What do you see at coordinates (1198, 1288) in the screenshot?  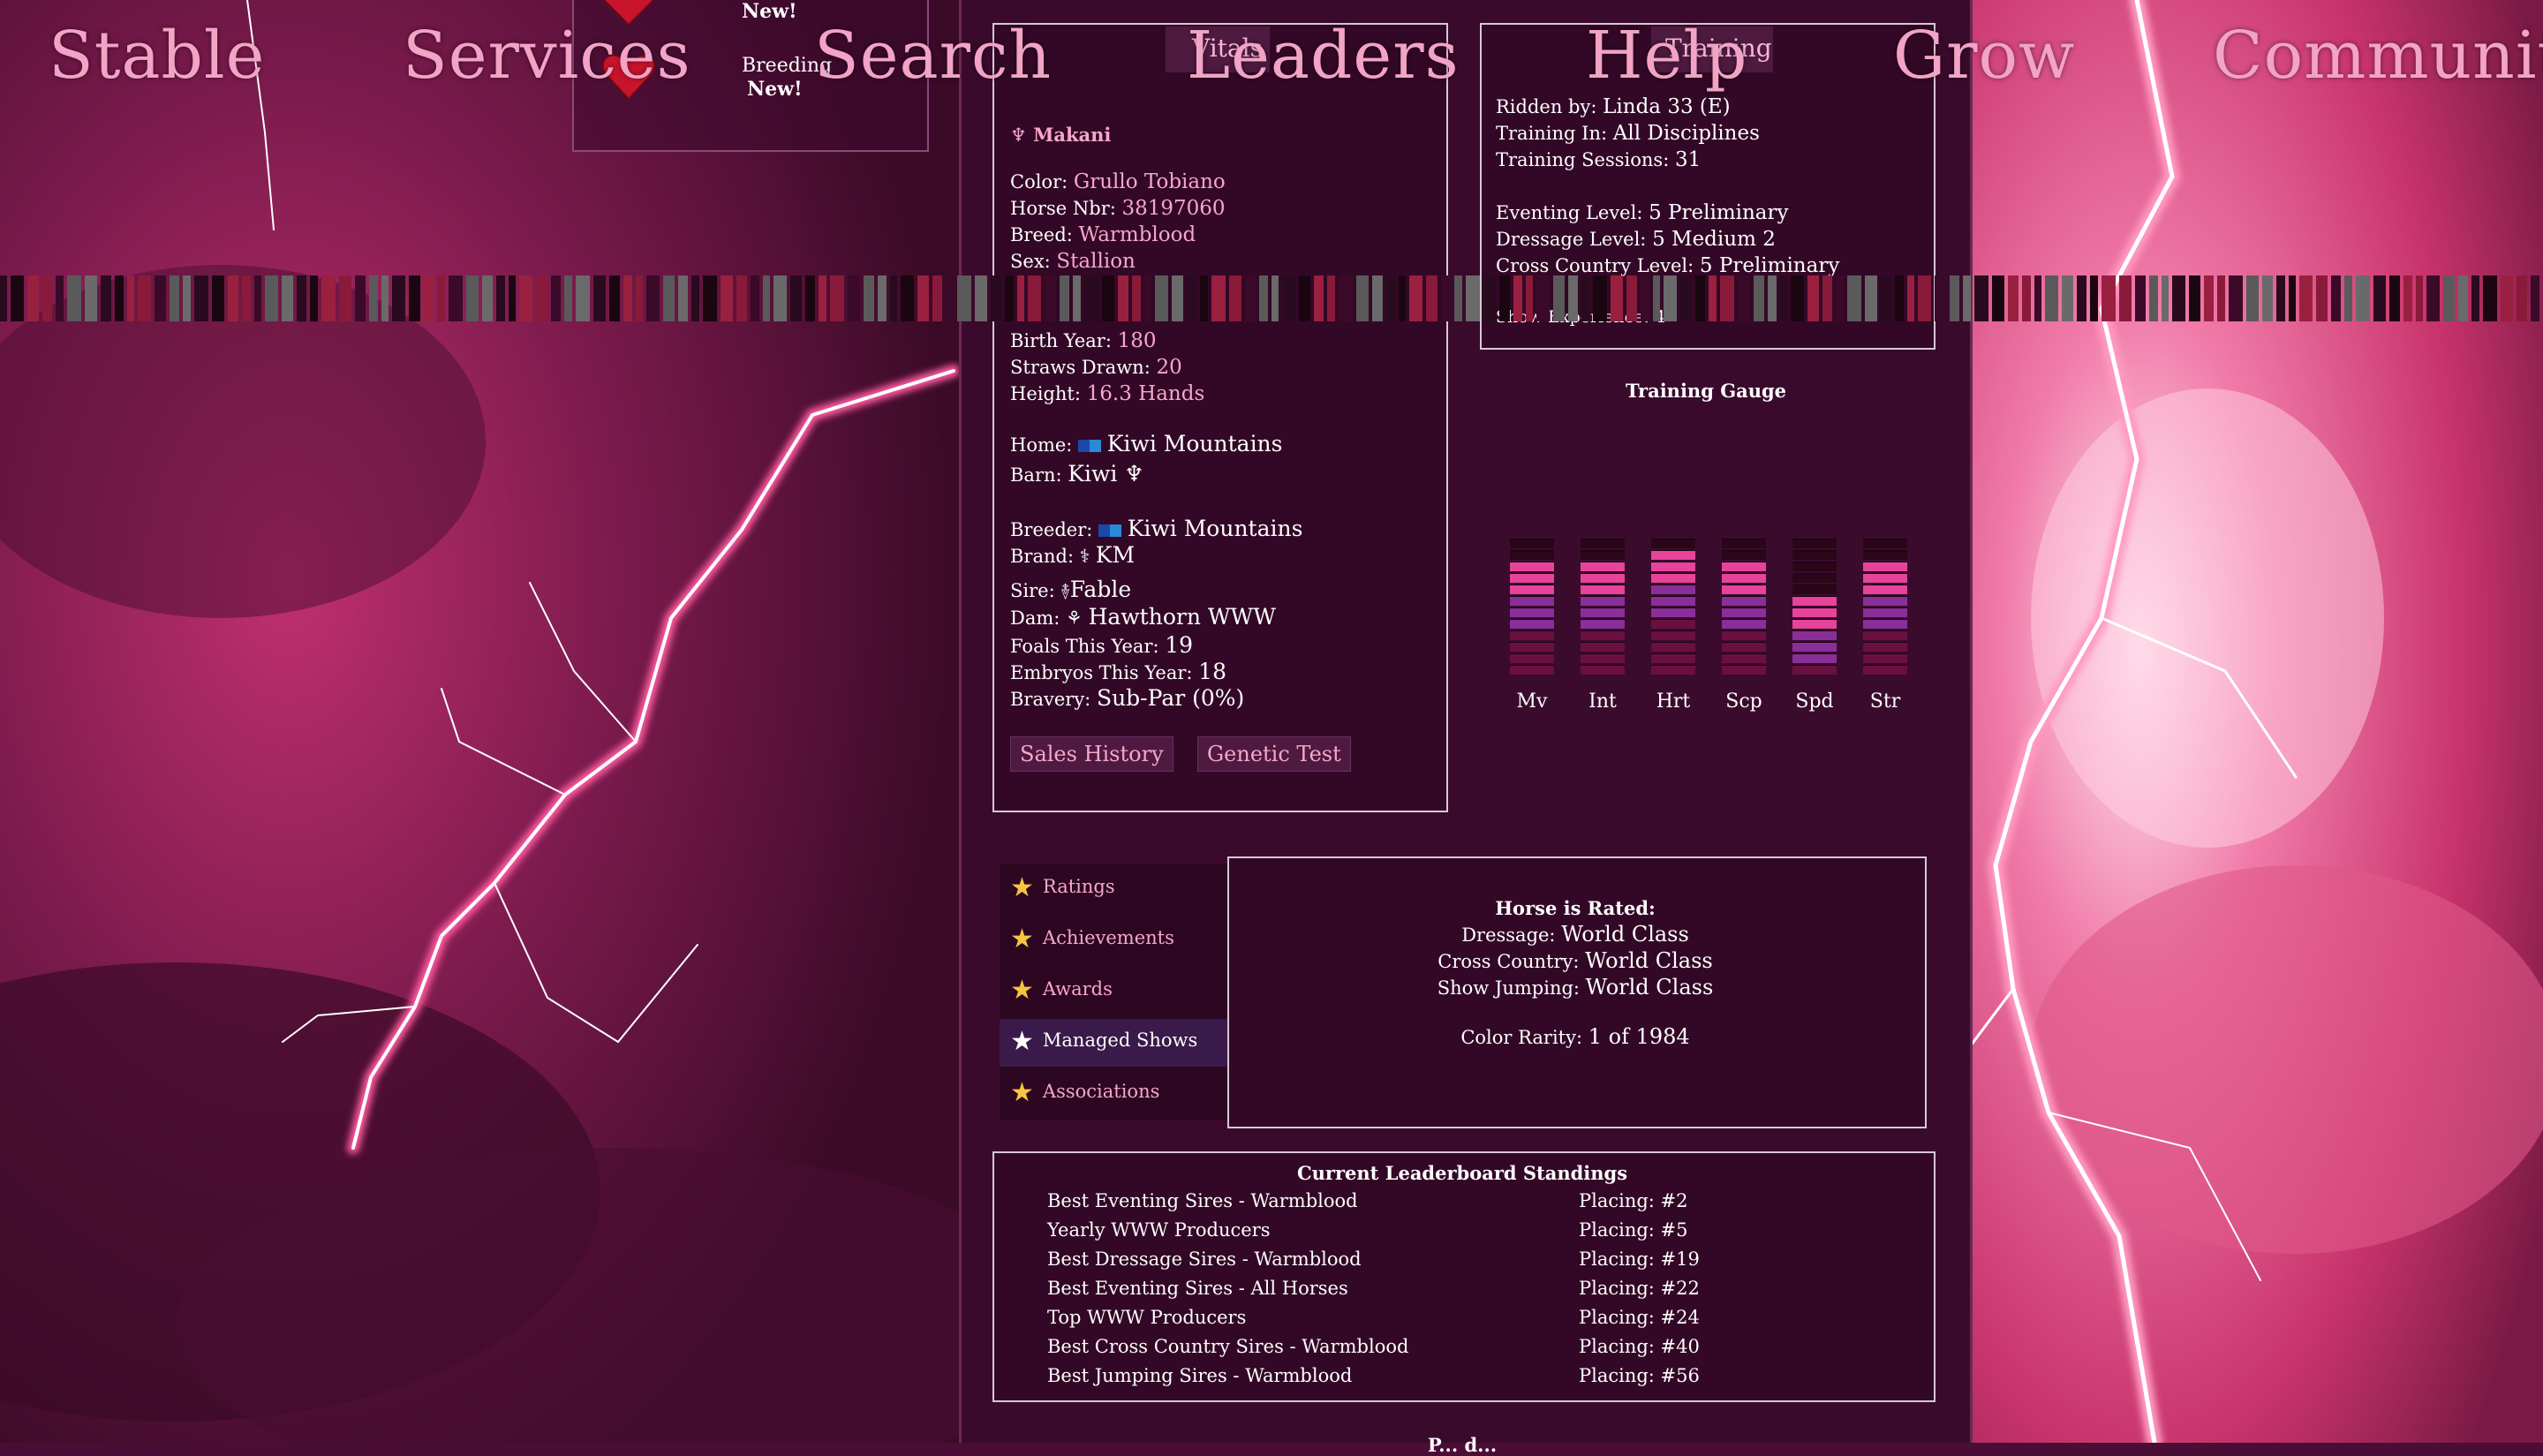 I see `leaderboard-row-name: Best Eventing Sires - All Horses` at bounding box center [1198, 1288].